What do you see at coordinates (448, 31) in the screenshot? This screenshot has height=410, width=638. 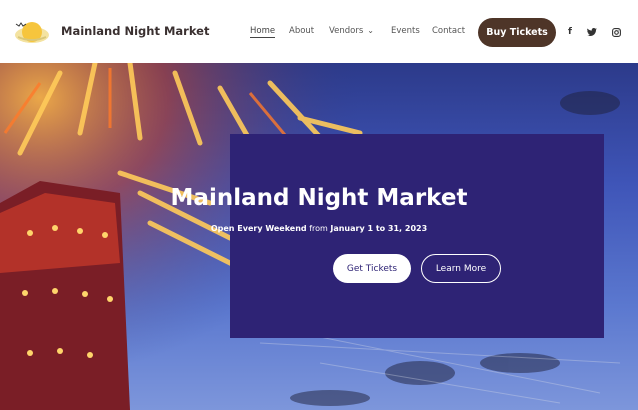 I see `nav-contact: Contact` at bounding box center [448, 31].